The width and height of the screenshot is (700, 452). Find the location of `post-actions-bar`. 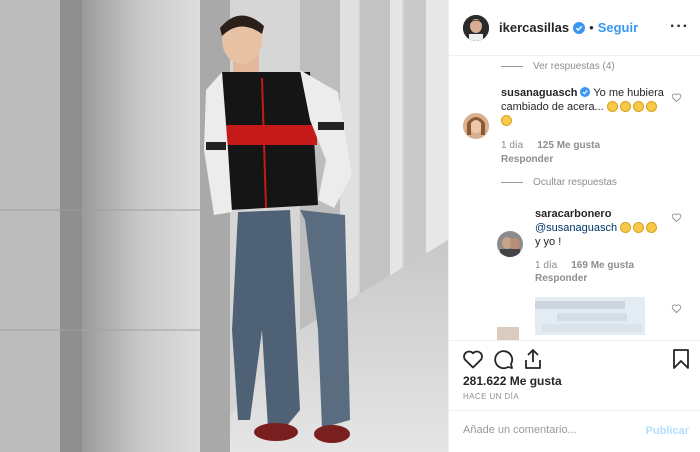

post-actions-bar is located at coordinates (574, 358).